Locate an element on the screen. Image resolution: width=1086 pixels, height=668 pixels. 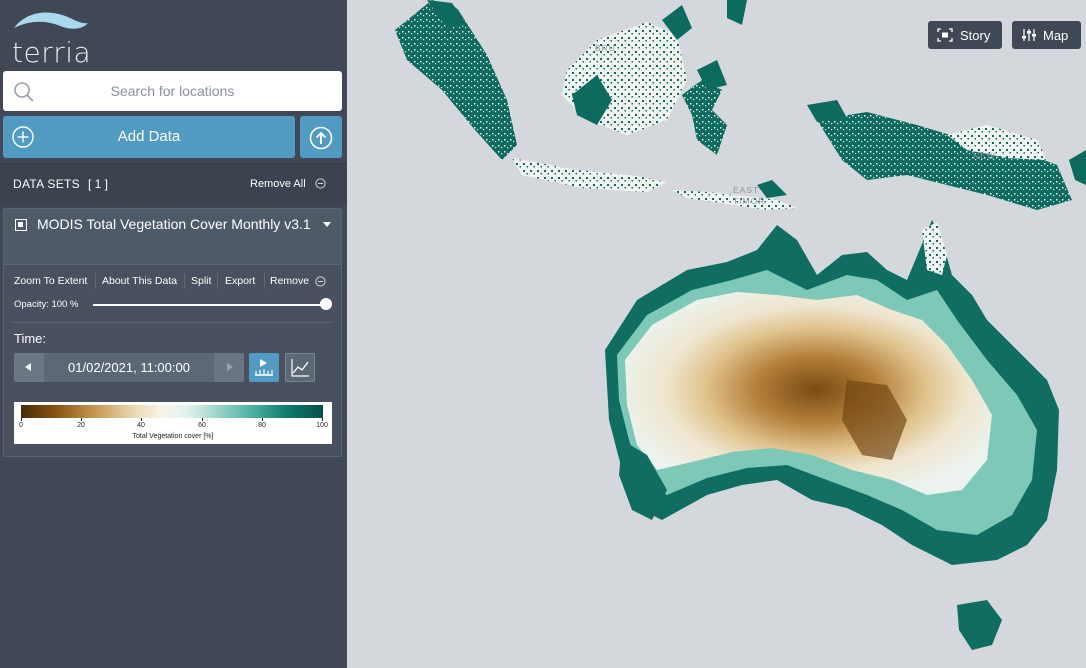
map-label-timor: TIMOR is located at coordinates (749, 201).